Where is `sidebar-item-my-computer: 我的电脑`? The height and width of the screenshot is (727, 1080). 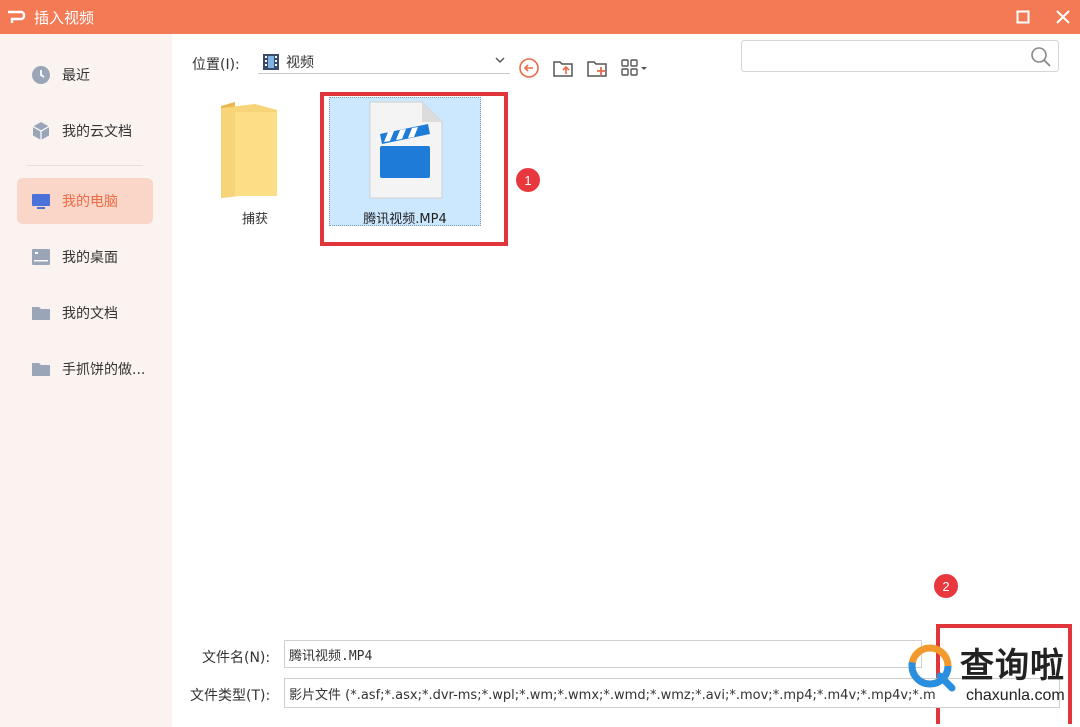 sidebar-item-my-computer: 我的电脑 is located at coordinates (85, 201).